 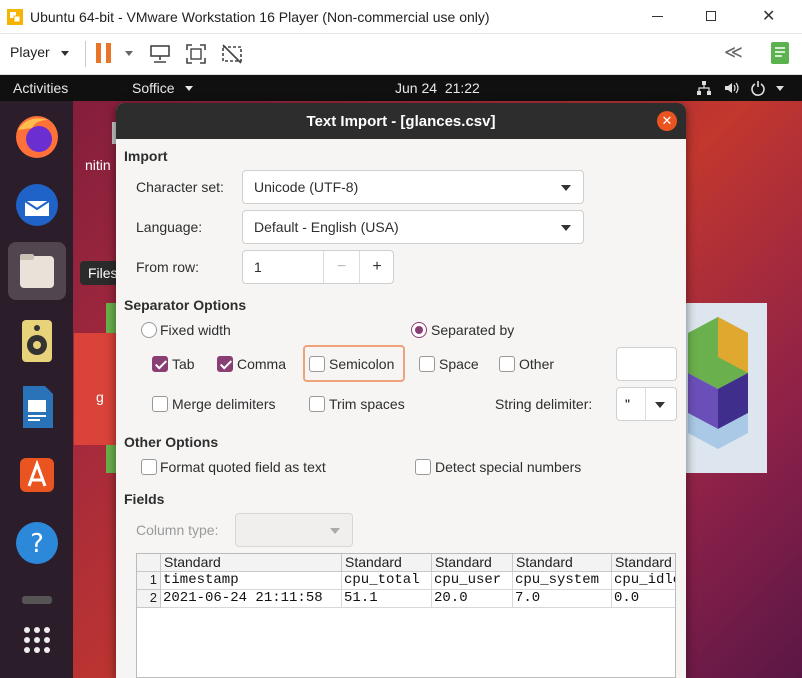 I want to click on files-launcher, so click(x=37, y=271).